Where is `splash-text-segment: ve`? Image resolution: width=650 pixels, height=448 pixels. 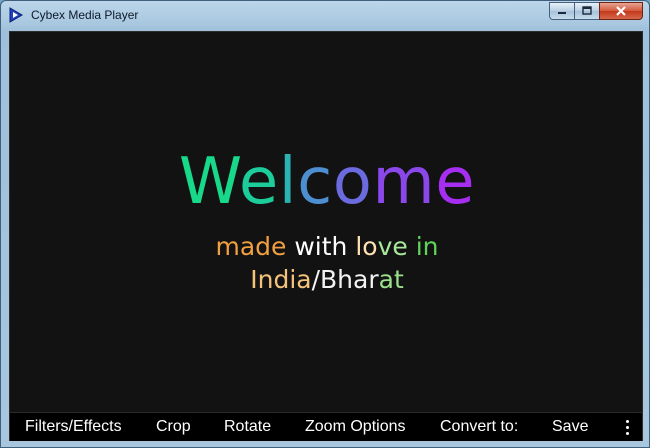
splash-text-segment: ve is located at coordinates (392, 246).